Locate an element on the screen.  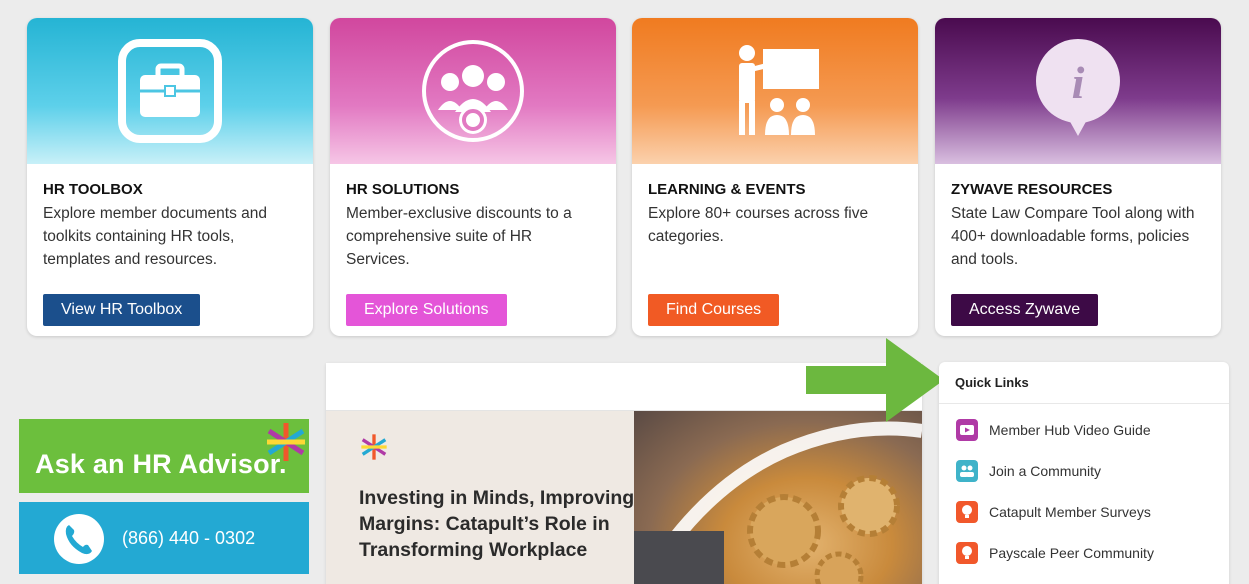
access-zywave-button: Access Zywave is located at coordinates (1025, 310).